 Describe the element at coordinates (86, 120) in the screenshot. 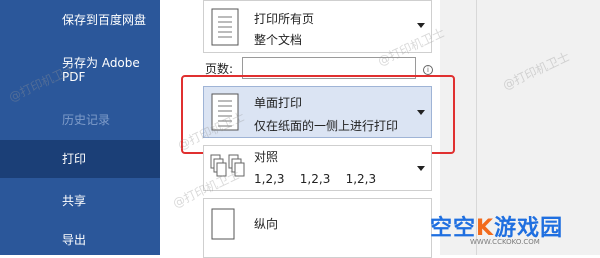

I see `sidebar-item-label: 历史记录` at that location.